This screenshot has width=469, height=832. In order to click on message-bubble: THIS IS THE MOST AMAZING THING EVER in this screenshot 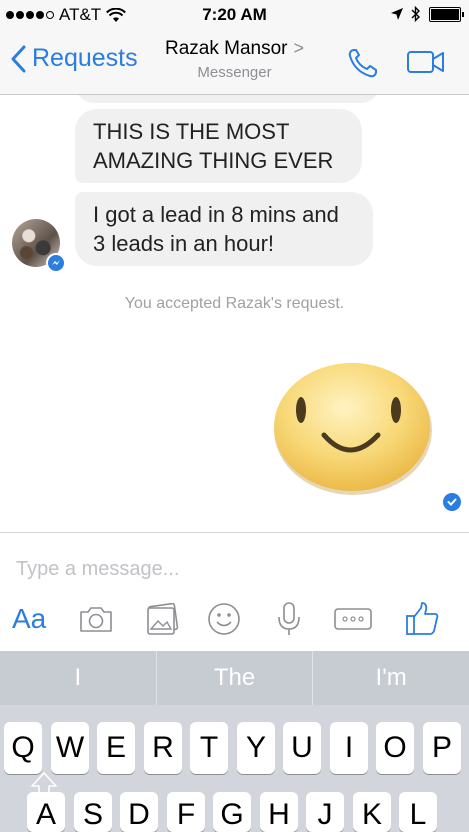, I will do `click(218, 146)`.